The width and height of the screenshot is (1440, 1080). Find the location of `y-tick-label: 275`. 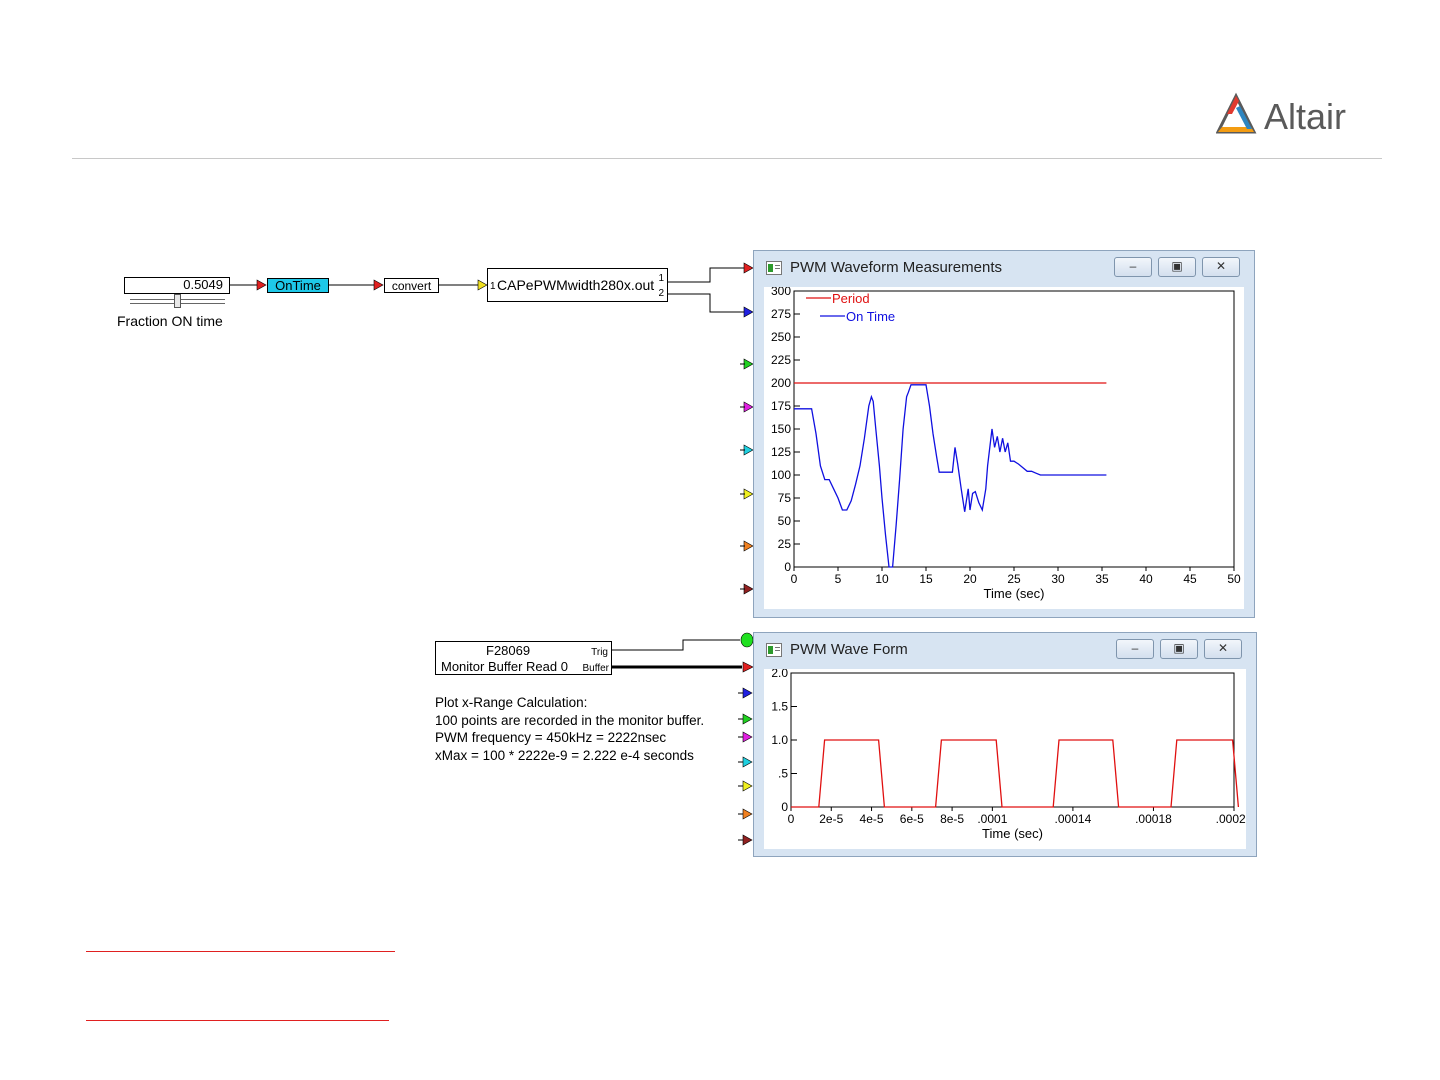

y-tick-label: 275 is located at coordinates (781, 314).